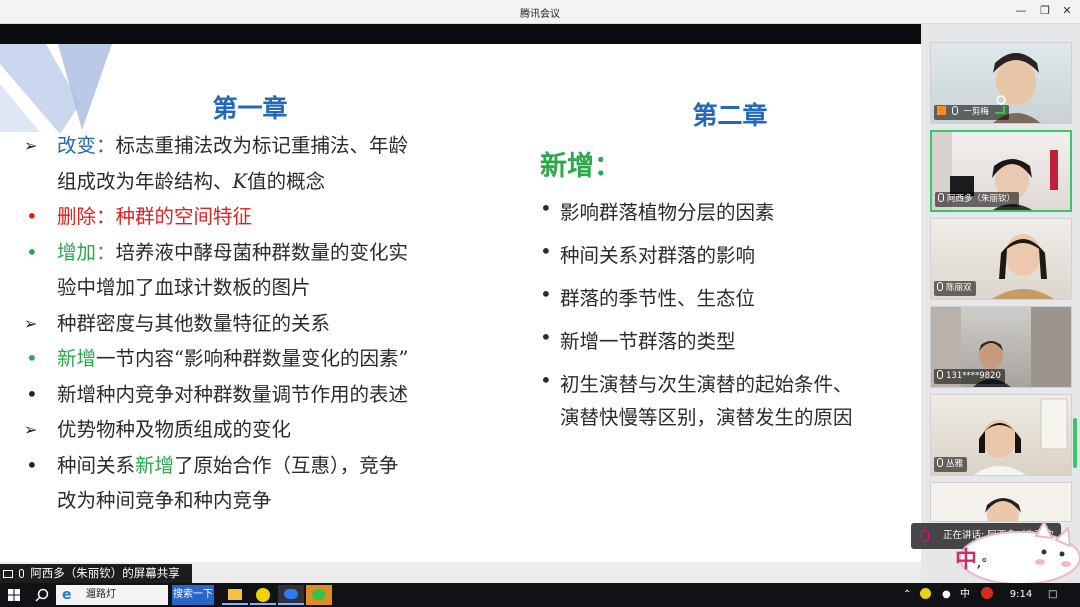 Image resolution: width=1080 pixels, height=607 pixels. I want to click on chapter1-list-item: ➢ 改变：标志重捕法改为标记重捕法、年龄, so click(250, 146).